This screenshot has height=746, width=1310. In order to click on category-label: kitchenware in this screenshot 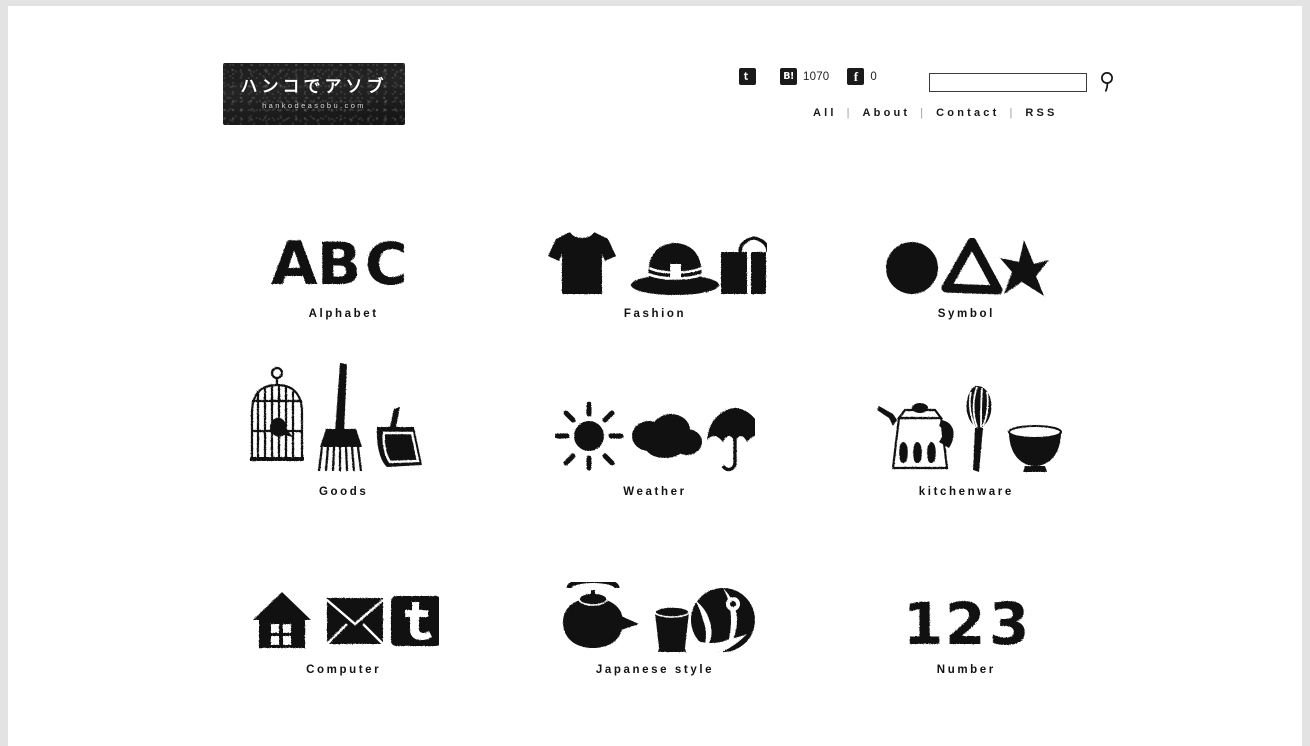, I will do `click(966, 492)`.